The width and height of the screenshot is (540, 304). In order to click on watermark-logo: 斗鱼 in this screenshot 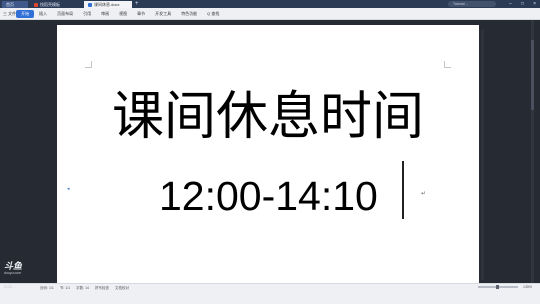, I will do `click(13, 266)`.